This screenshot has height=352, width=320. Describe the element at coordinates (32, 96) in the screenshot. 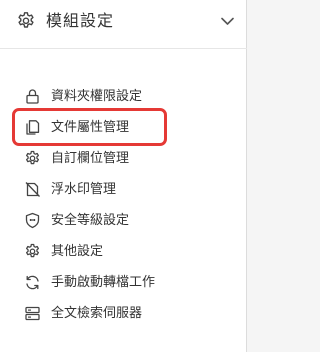

I see `lock-icon` at that location.